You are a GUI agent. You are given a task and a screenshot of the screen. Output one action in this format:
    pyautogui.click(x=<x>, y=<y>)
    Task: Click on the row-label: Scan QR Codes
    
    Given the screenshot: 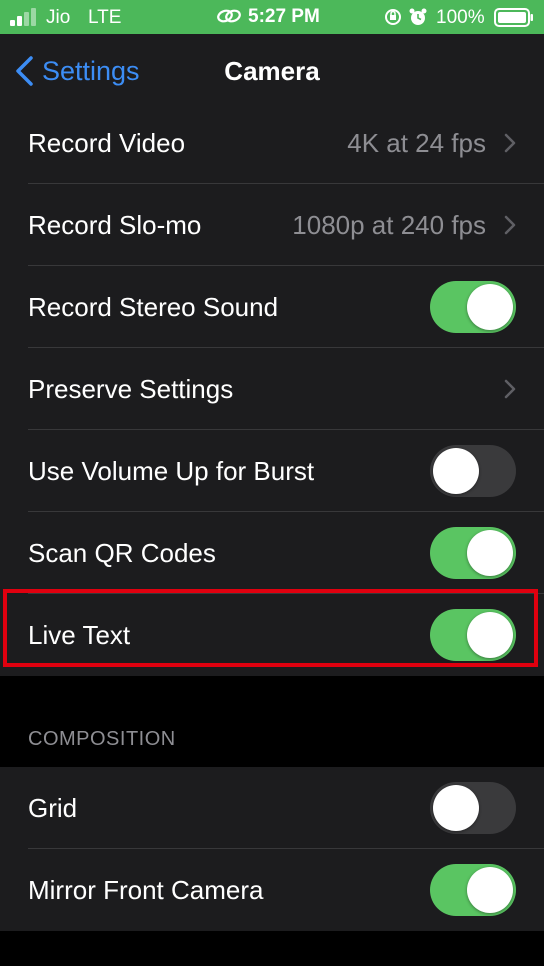 What is the action you would take?
    pyautogui.click(x=122, y=553)
    